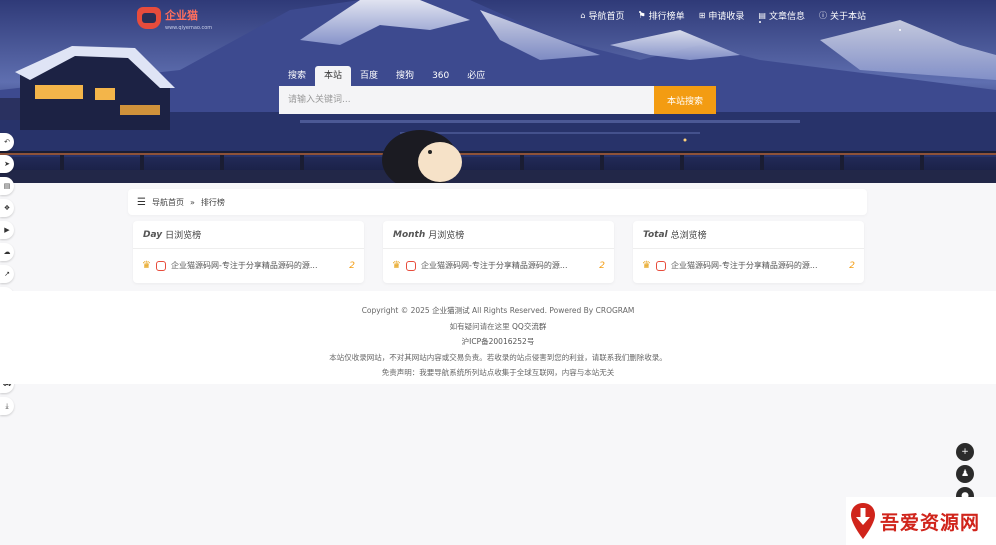 The image size is (996, 545). What do you see at coordinates (7, 406) in the screenshot?
I see `download-icon: ⤓` at bounding box center [7, 406].